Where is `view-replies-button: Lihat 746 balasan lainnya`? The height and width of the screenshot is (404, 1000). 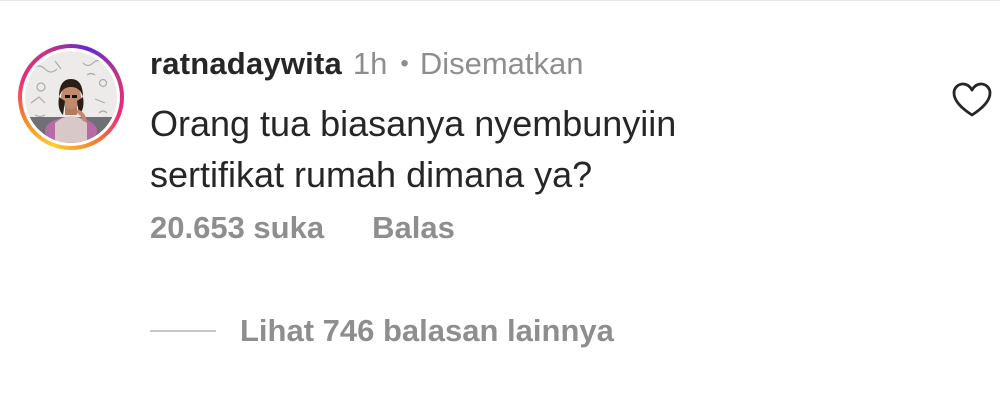
view-replies-button: Lihat 746 balasan lainnya is located at coordinates (382, 331).